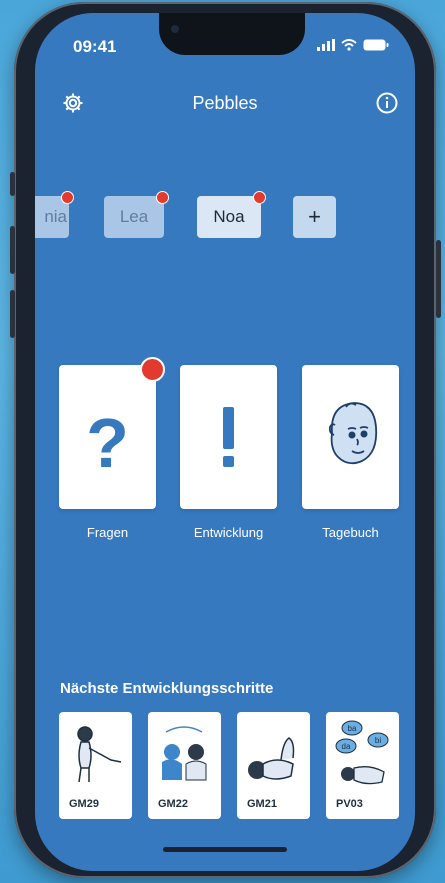 The height and width of the screenshot is (883, 445). Describe the element at coordinates (376, 45) in the screenshot. I see `battery-icon` at that location.